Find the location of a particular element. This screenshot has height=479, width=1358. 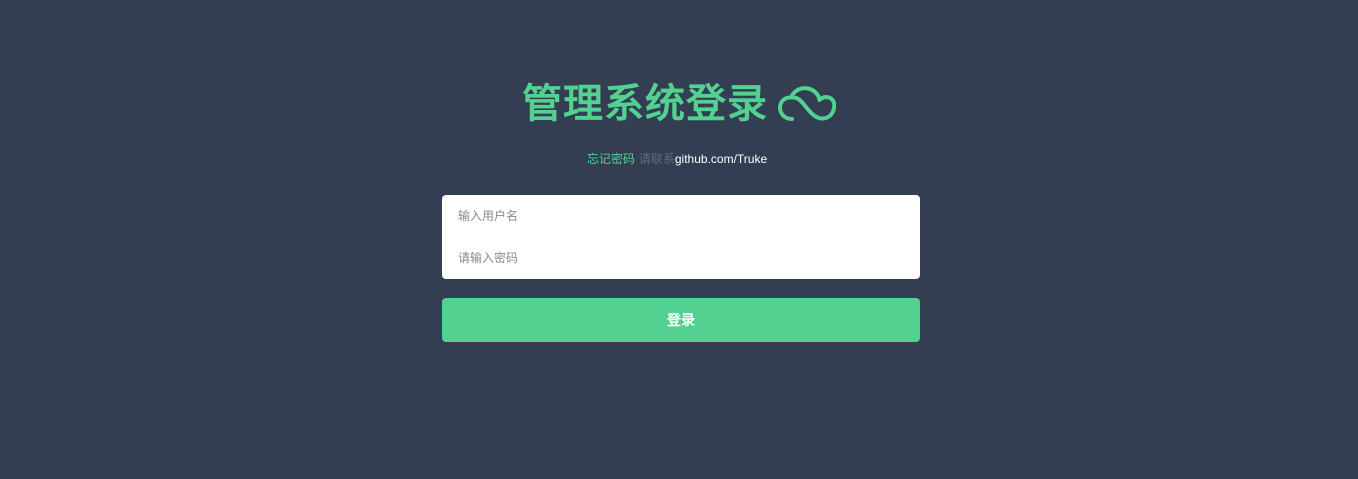

cloud-icon is located at coordinates (807, 103).